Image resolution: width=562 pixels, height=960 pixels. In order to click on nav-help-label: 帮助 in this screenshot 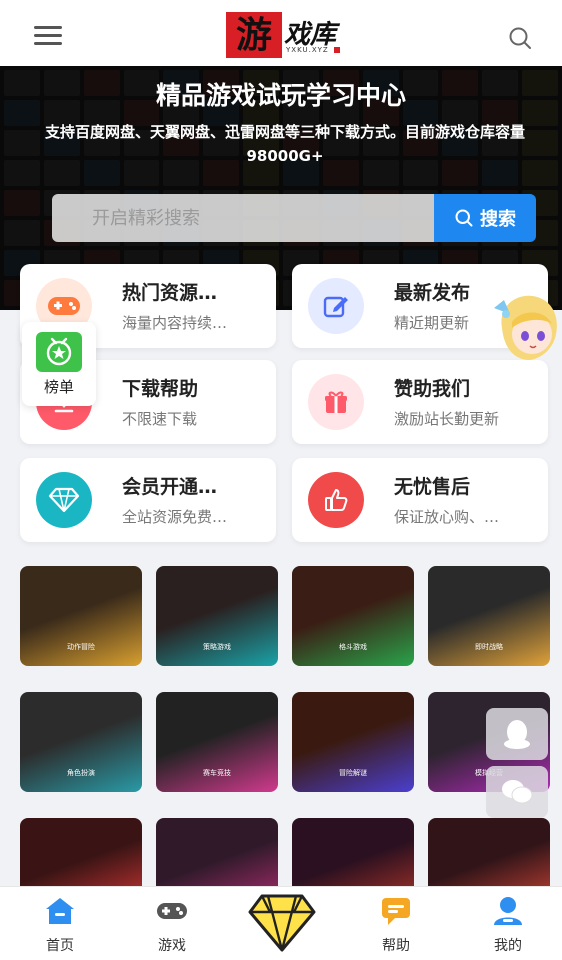, I will do `click(396, 946)`.